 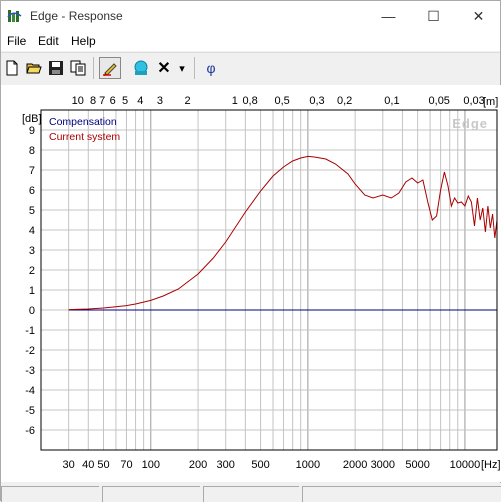 I want to click on y-tick-label: 0, so click(x=32, y=311).